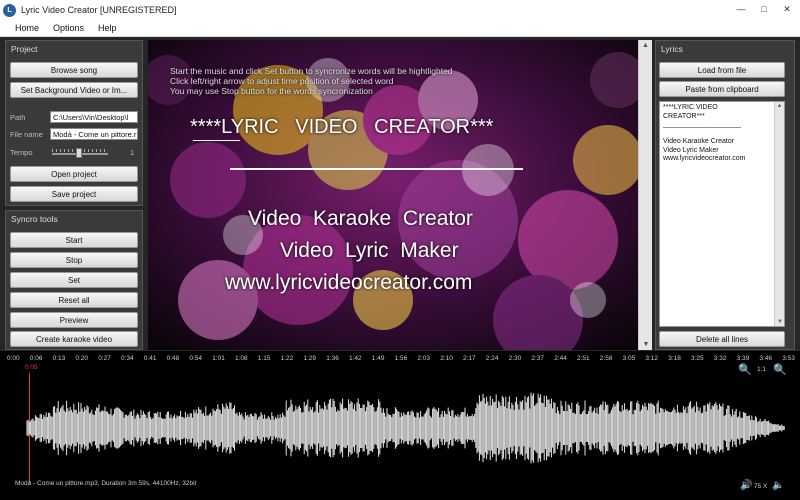 This screenshot has width=800, height=500. I want to click on timeline-tick: 0:06, so click(36, 358).